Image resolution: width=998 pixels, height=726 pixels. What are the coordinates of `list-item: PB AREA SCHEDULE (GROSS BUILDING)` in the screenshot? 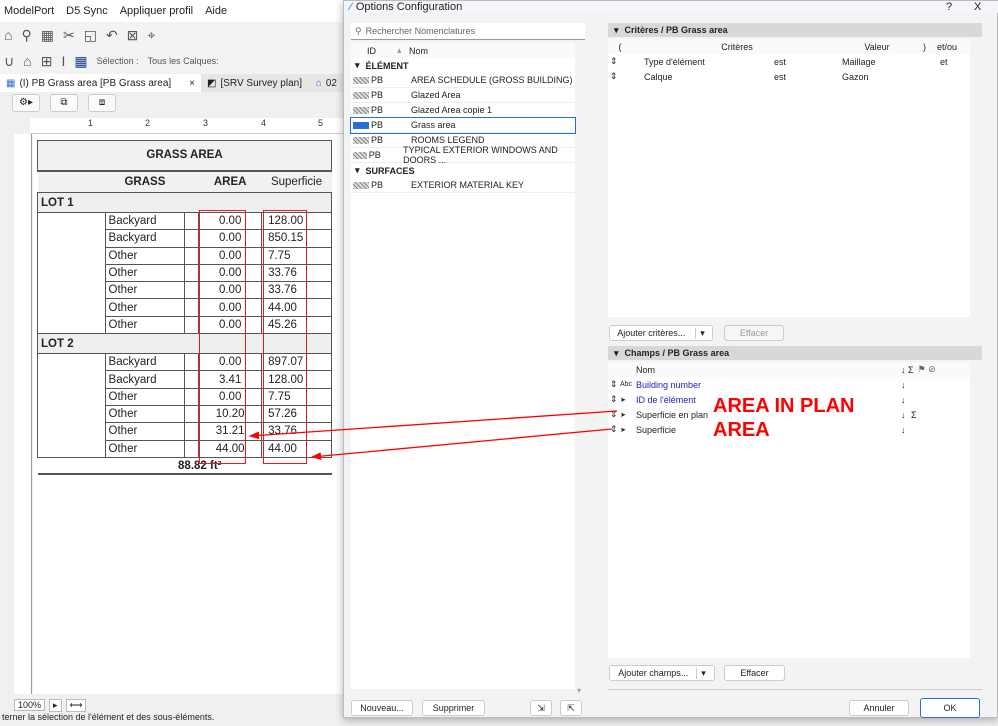 It's located at (463, 80).